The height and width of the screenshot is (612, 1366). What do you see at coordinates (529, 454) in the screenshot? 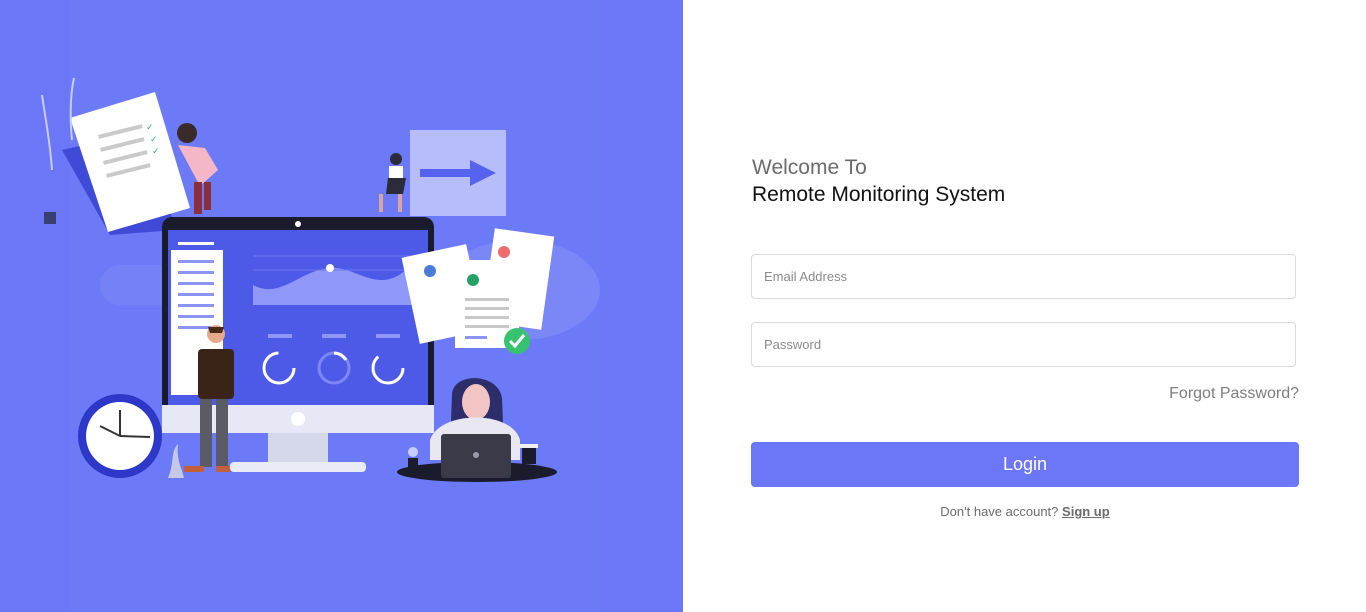
I see `coffee-cup-icon` at bounding box center [529, 454].